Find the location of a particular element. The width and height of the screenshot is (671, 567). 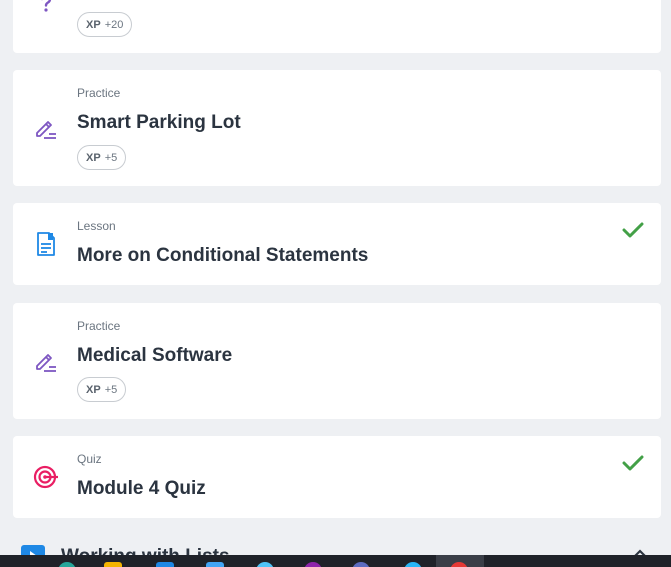

item-card-quiz-partial: XP +20 is located at coordinates (337, 26).